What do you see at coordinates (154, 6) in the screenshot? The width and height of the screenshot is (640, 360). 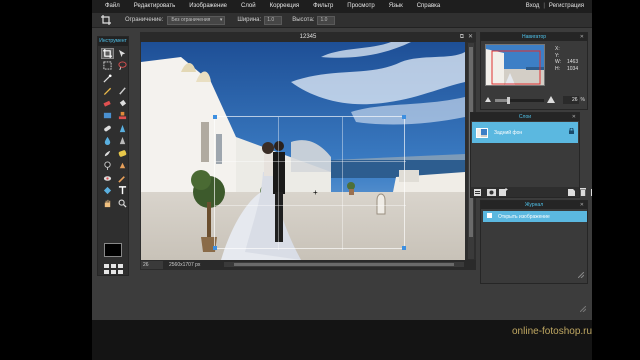 I see `menu-edit: Редактировать` at bounding box center [154, 6].